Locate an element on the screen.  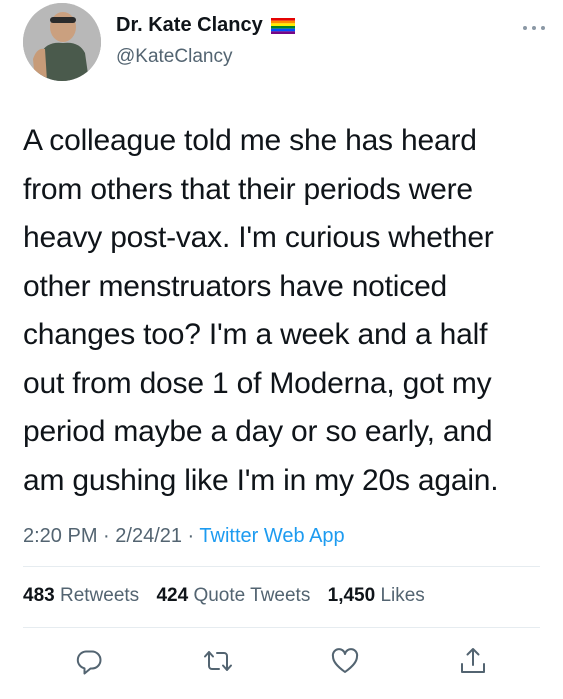
tweet-time: 2:20 PM is located at coordinates (60, 536).